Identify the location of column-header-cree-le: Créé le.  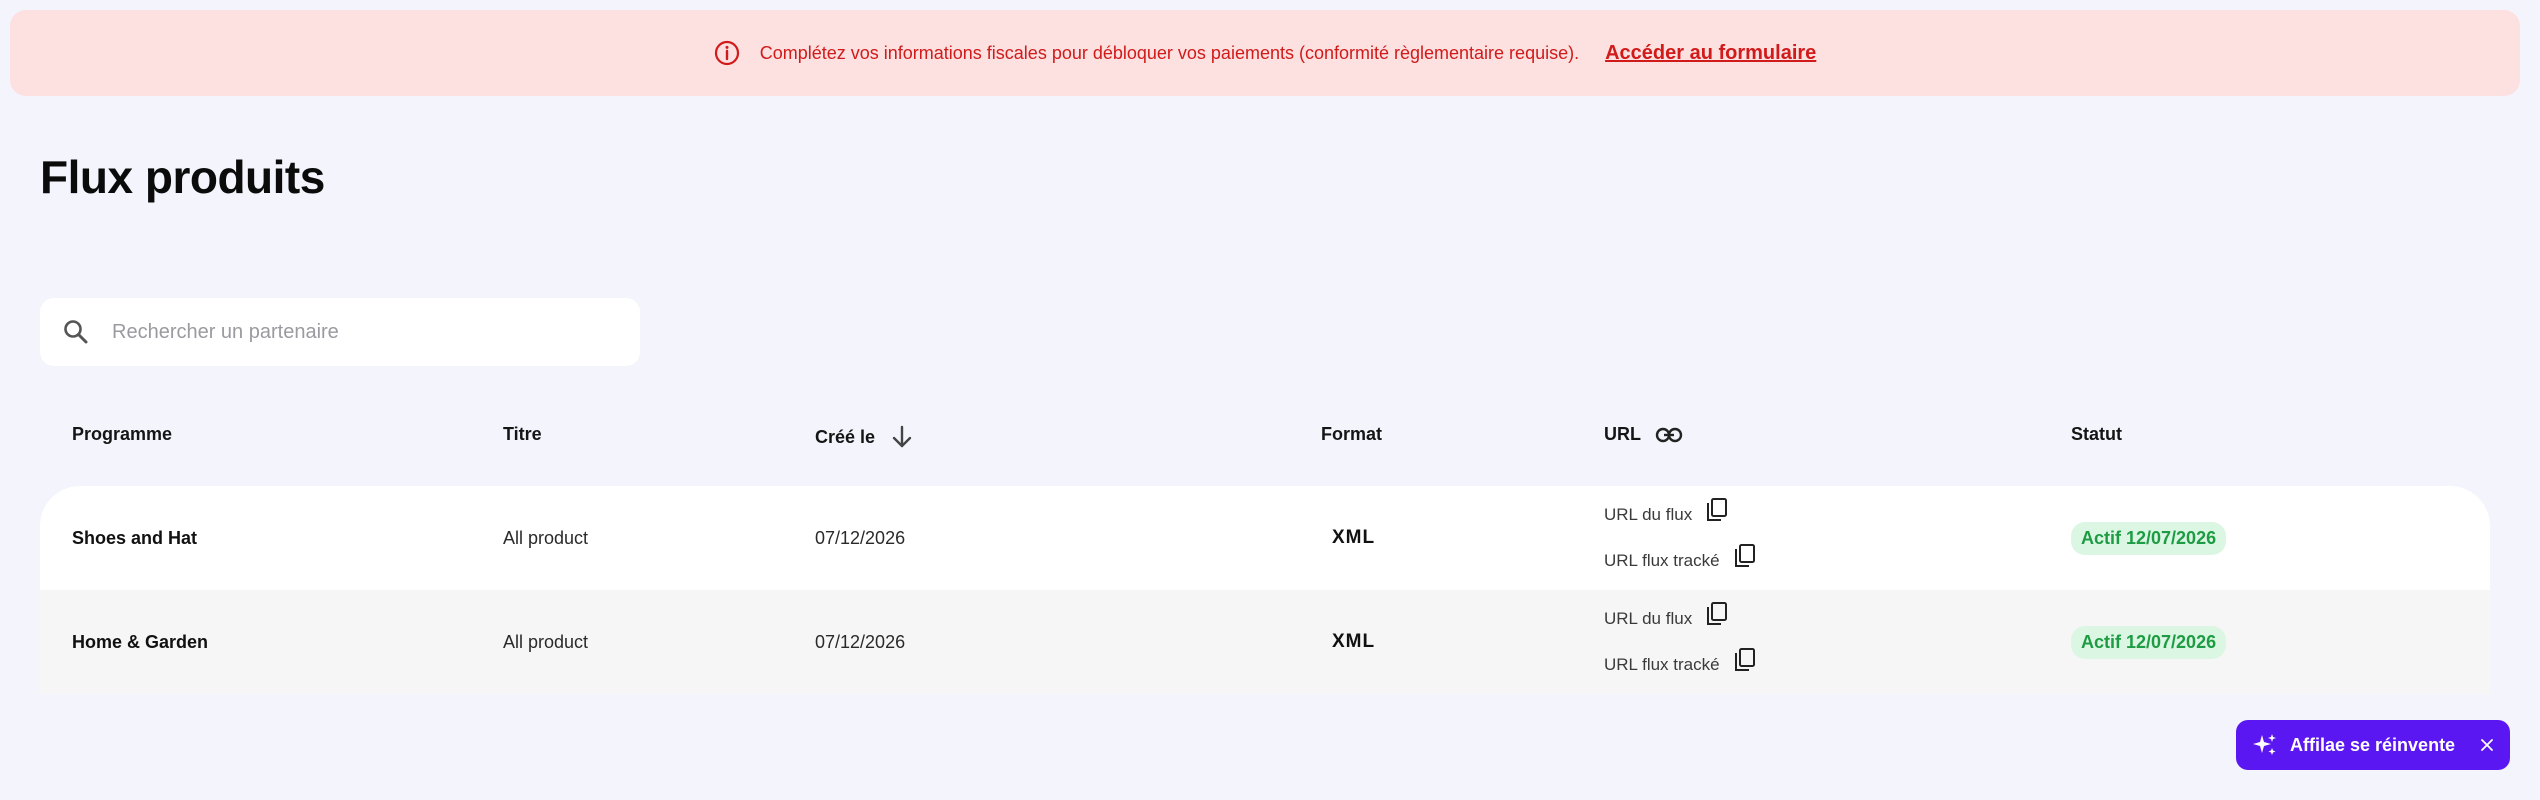
(865, 437).